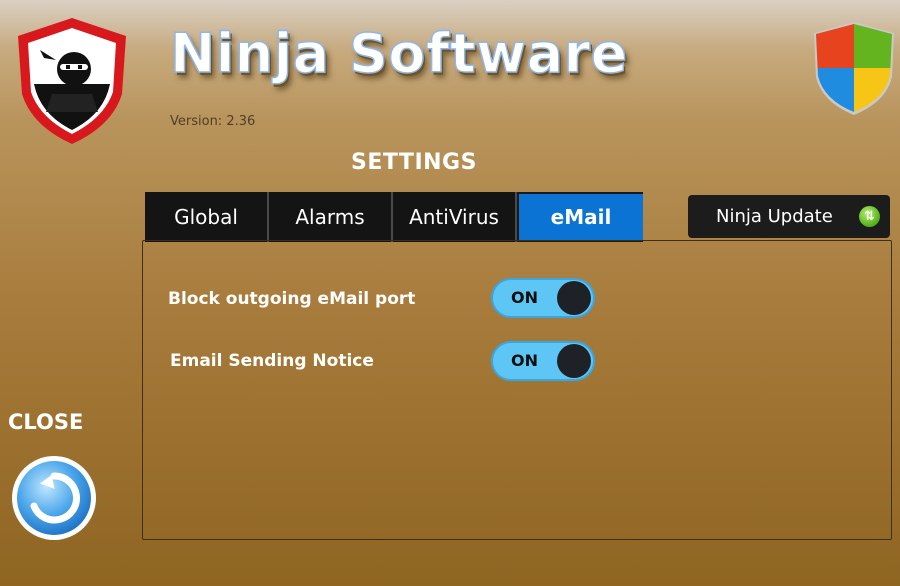  What do you see at coordinates (46, 422) in the screenshot?
I see `close-label: CLOSE` at bounding box center [46, 422].